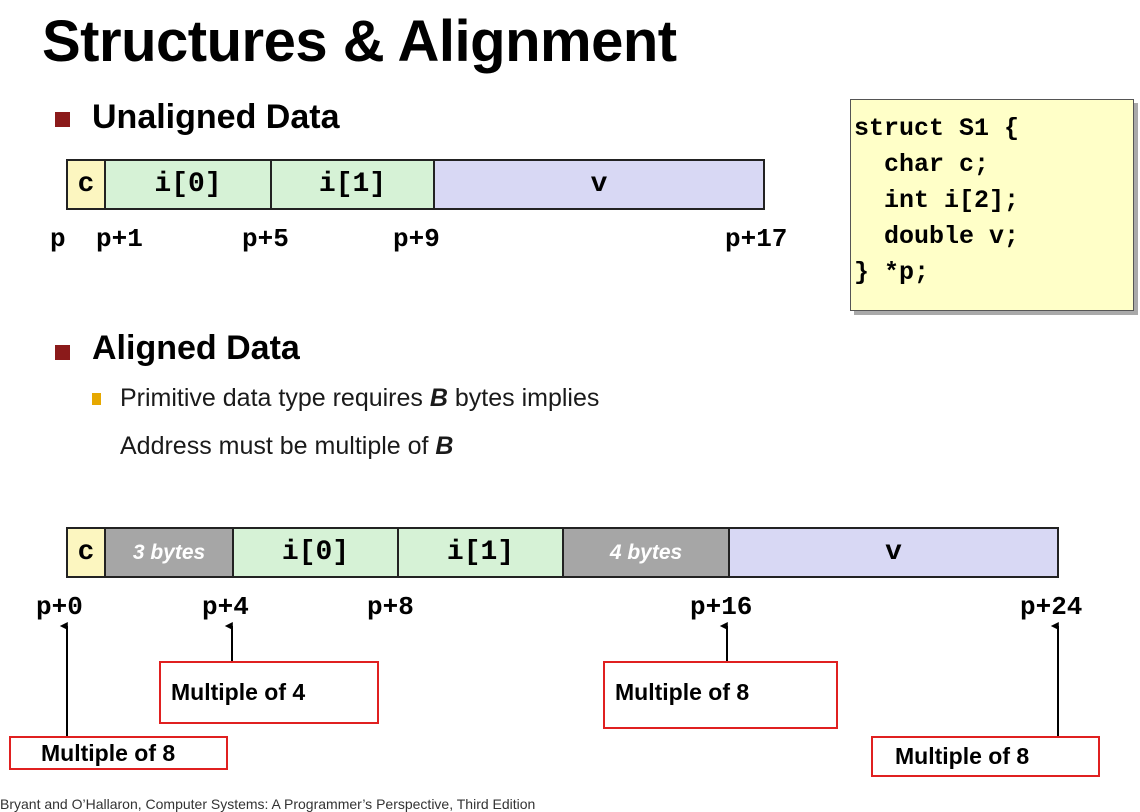 This screenshot has width=1140, height=812. I want to click on note-multiple-of-4: Multiple of 4, so click(269, 692).